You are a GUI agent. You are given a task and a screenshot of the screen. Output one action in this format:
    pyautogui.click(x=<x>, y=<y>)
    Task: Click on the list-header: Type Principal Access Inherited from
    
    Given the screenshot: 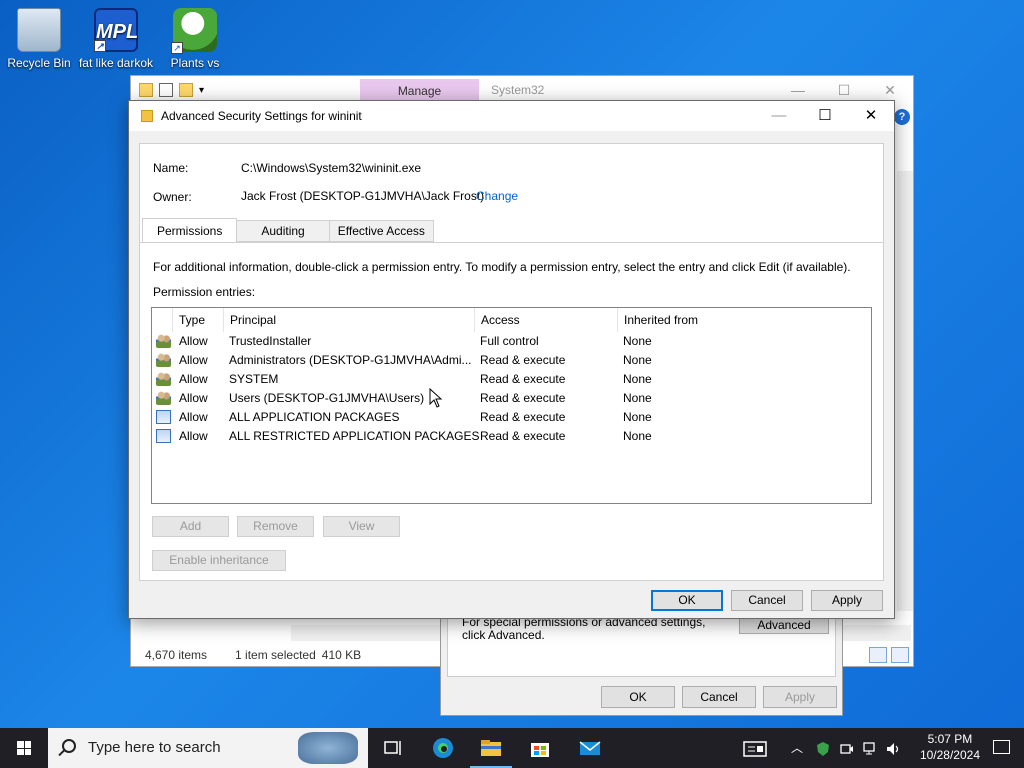 What is the action you would take?
    pyautogui.click(x=511, y=320)
    